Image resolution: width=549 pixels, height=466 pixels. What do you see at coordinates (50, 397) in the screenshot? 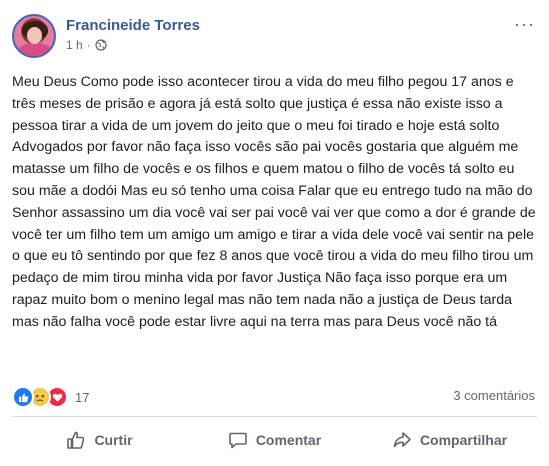
I see `reactions-summary: 17` at bounding box center [50, 397].